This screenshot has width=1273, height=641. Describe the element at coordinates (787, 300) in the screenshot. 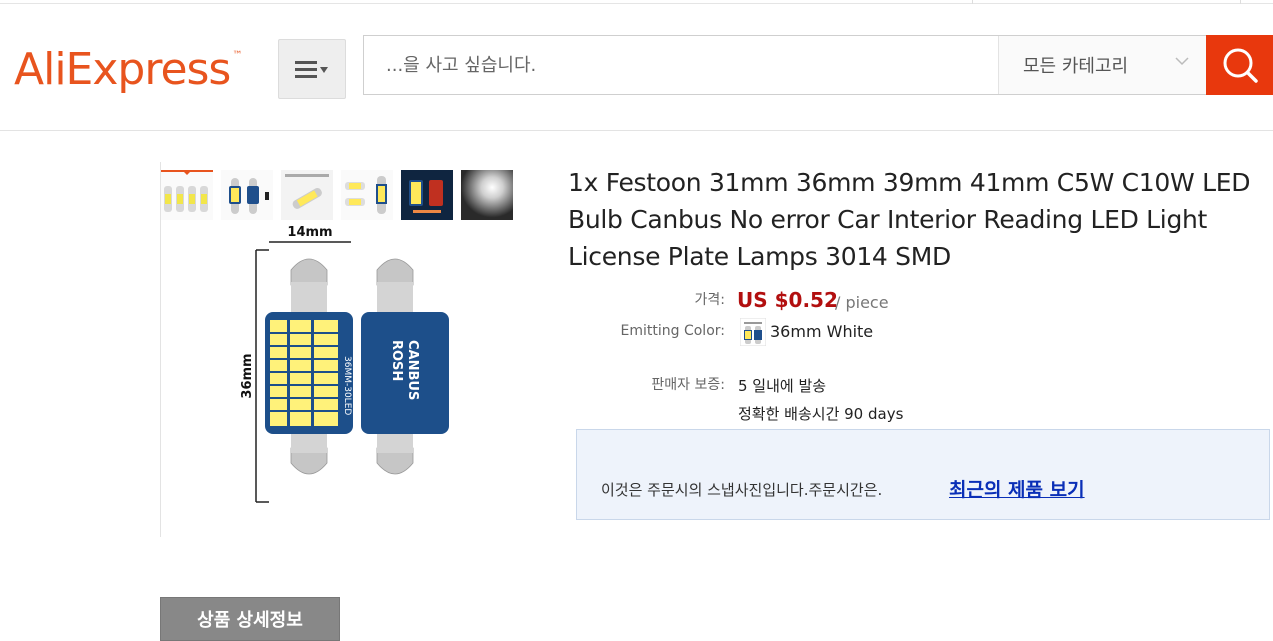

I see `product-price: US $0.52` at that location.